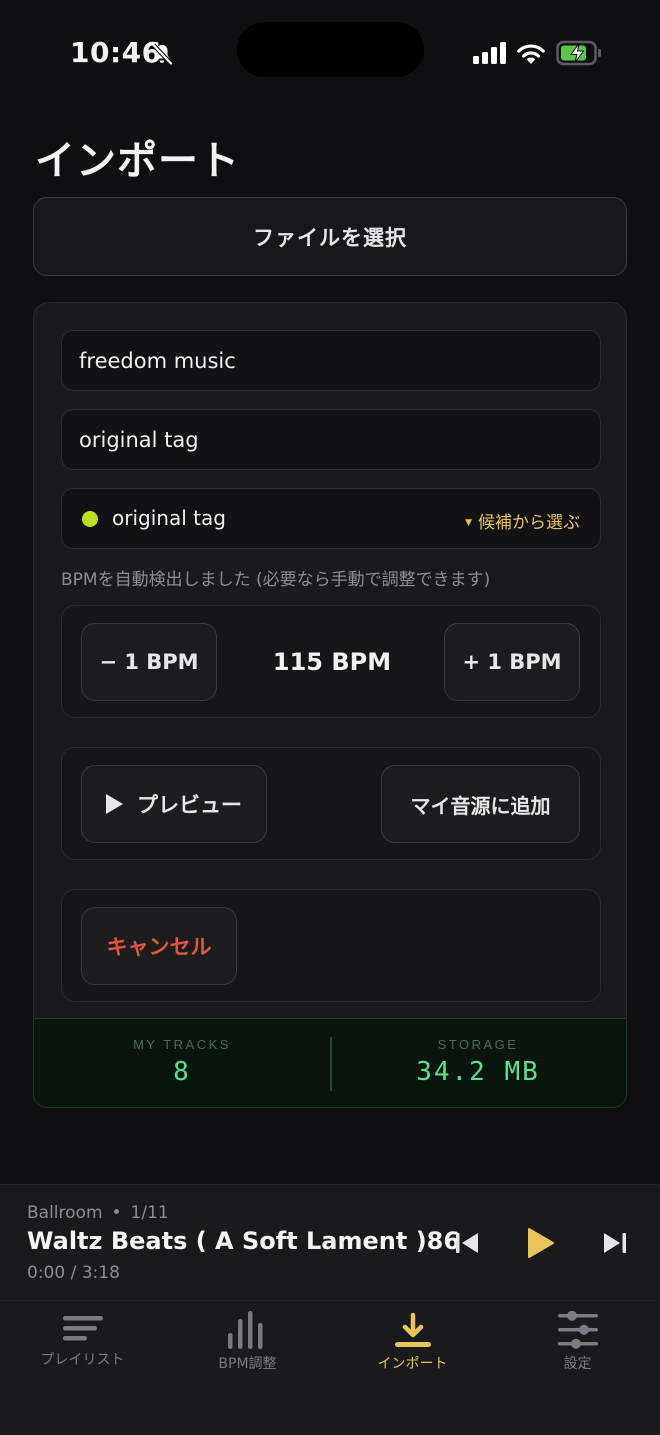 This screenshot has width=660, height=1435. What do you see at coordinates (331, 439) in the screenshot?
I see `tag-input: original tag` at bounding box center [331, 439].